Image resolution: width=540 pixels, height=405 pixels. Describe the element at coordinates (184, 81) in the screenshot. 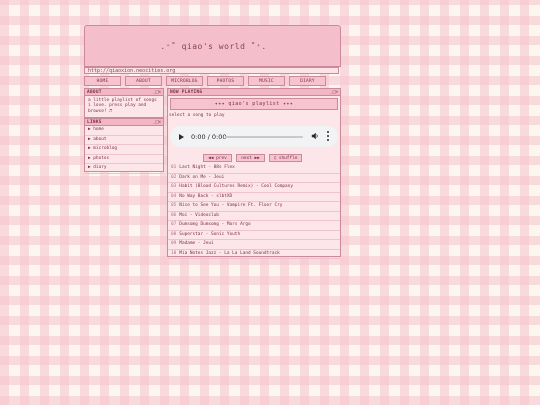

I see `nav-tab-microblog: MICROBLOG` at that location.